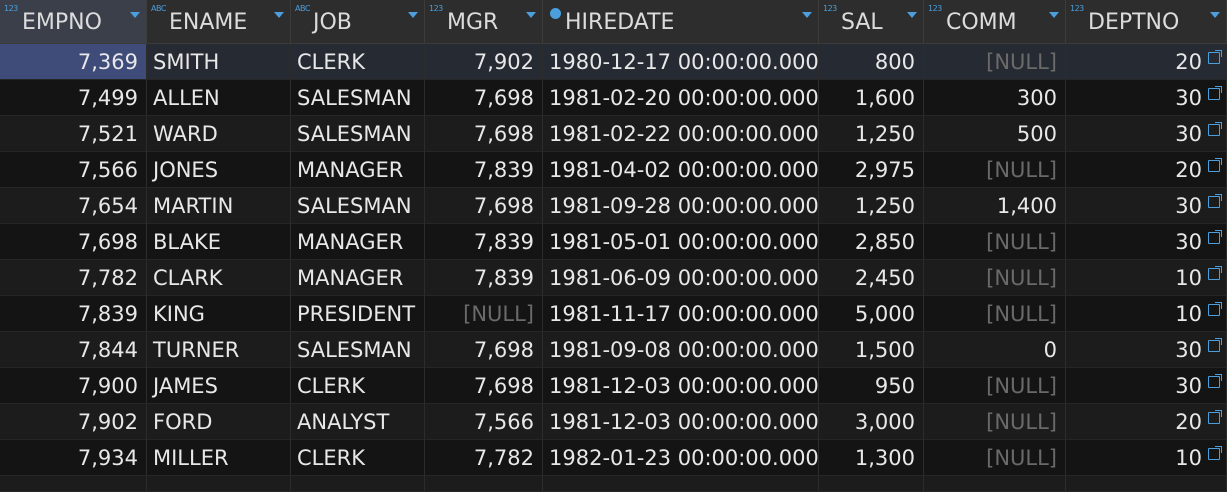 Image resolution: width=1227 pixels, height=492 pixels. What do you see at coordinates (871, 386) in the screenshot?
I see `cell-sal: 950` at bounding box center [871, 386].